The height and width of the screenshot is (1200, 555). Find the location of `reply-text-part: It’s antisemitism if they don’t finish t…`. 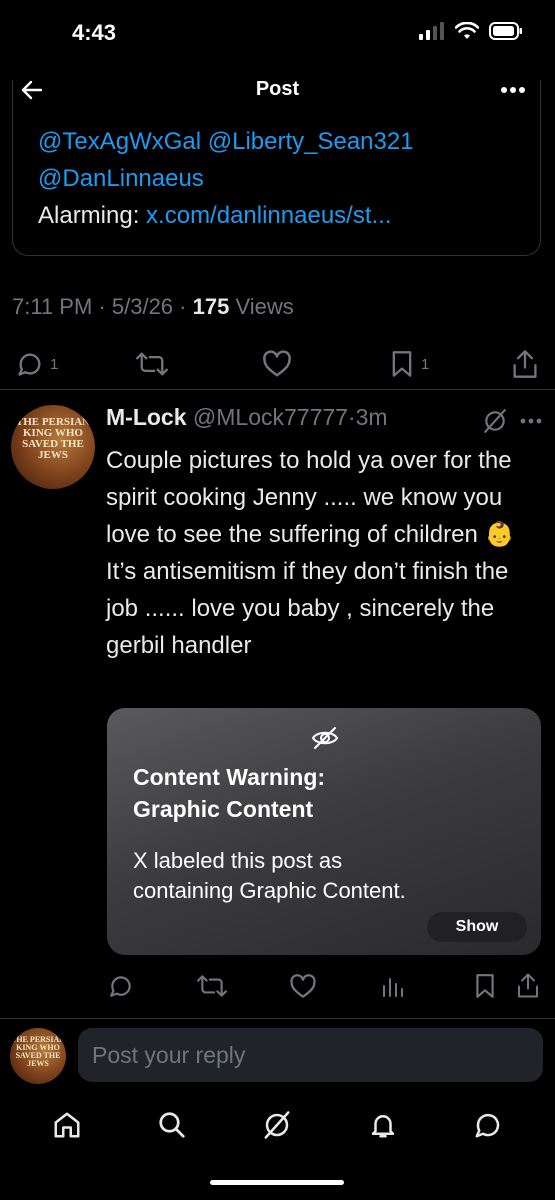

reply-text-part: It’s antisemitism if they don’t finish t… is located at coordinates (307, 608).